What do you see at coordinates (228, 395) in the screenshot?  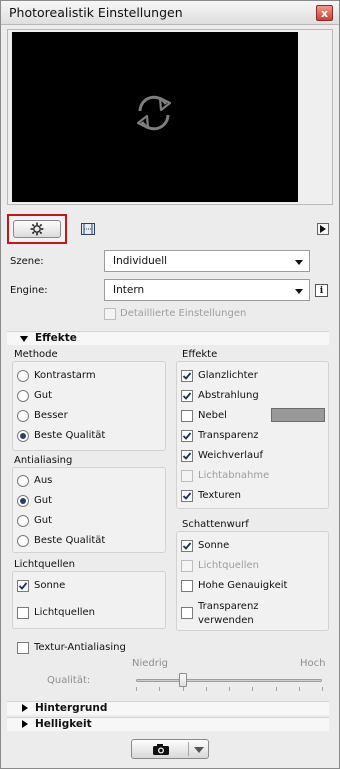 I see `effekte-item-label: Abstrahlung` at bounding box center [228, 395].